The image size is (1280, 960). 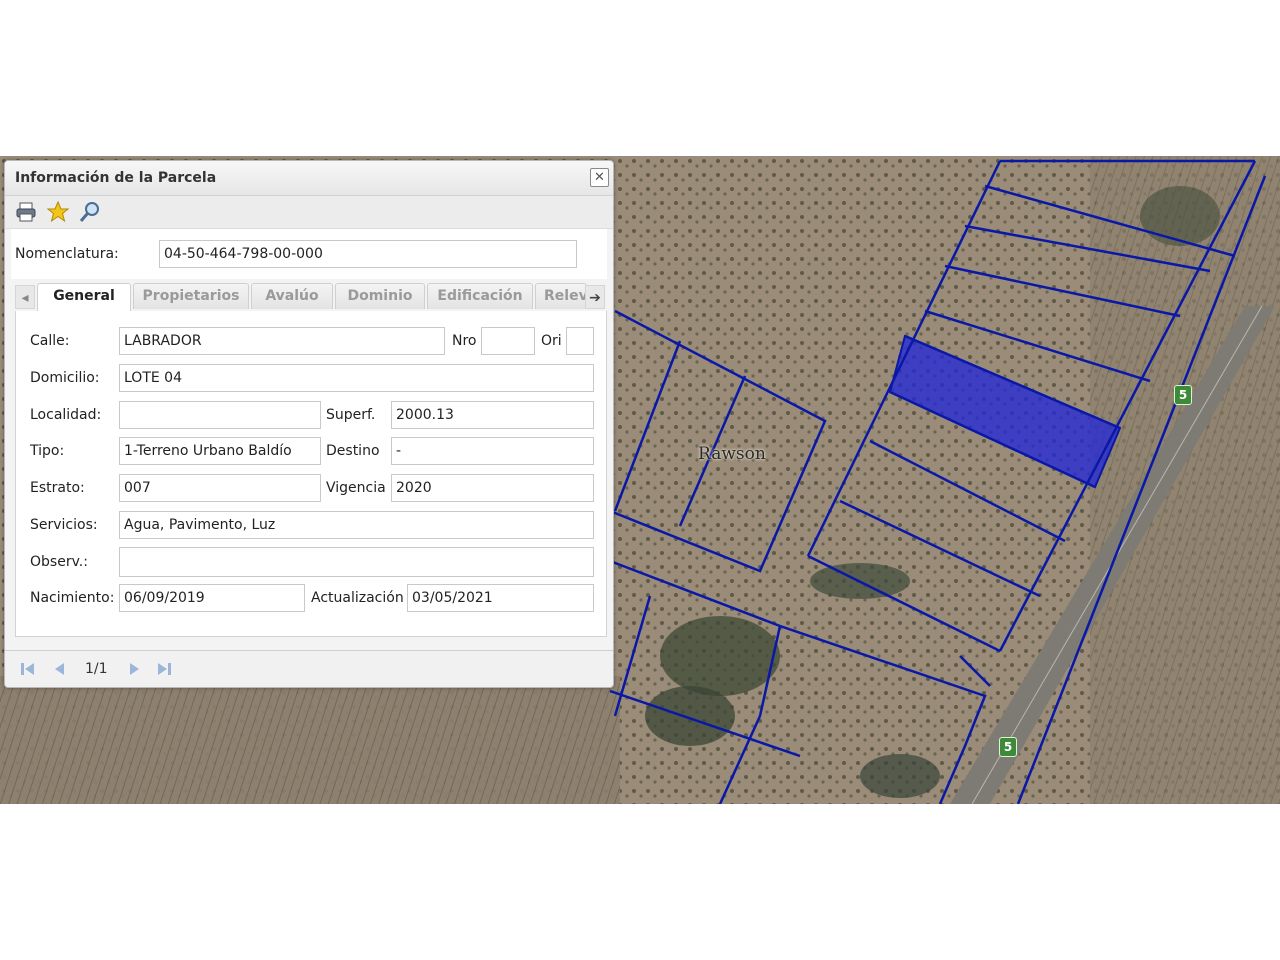 What do you see at coordinates (551, 341) in the screenshot?
I see `ori-label: Ori` at bounding box center [551, 341].